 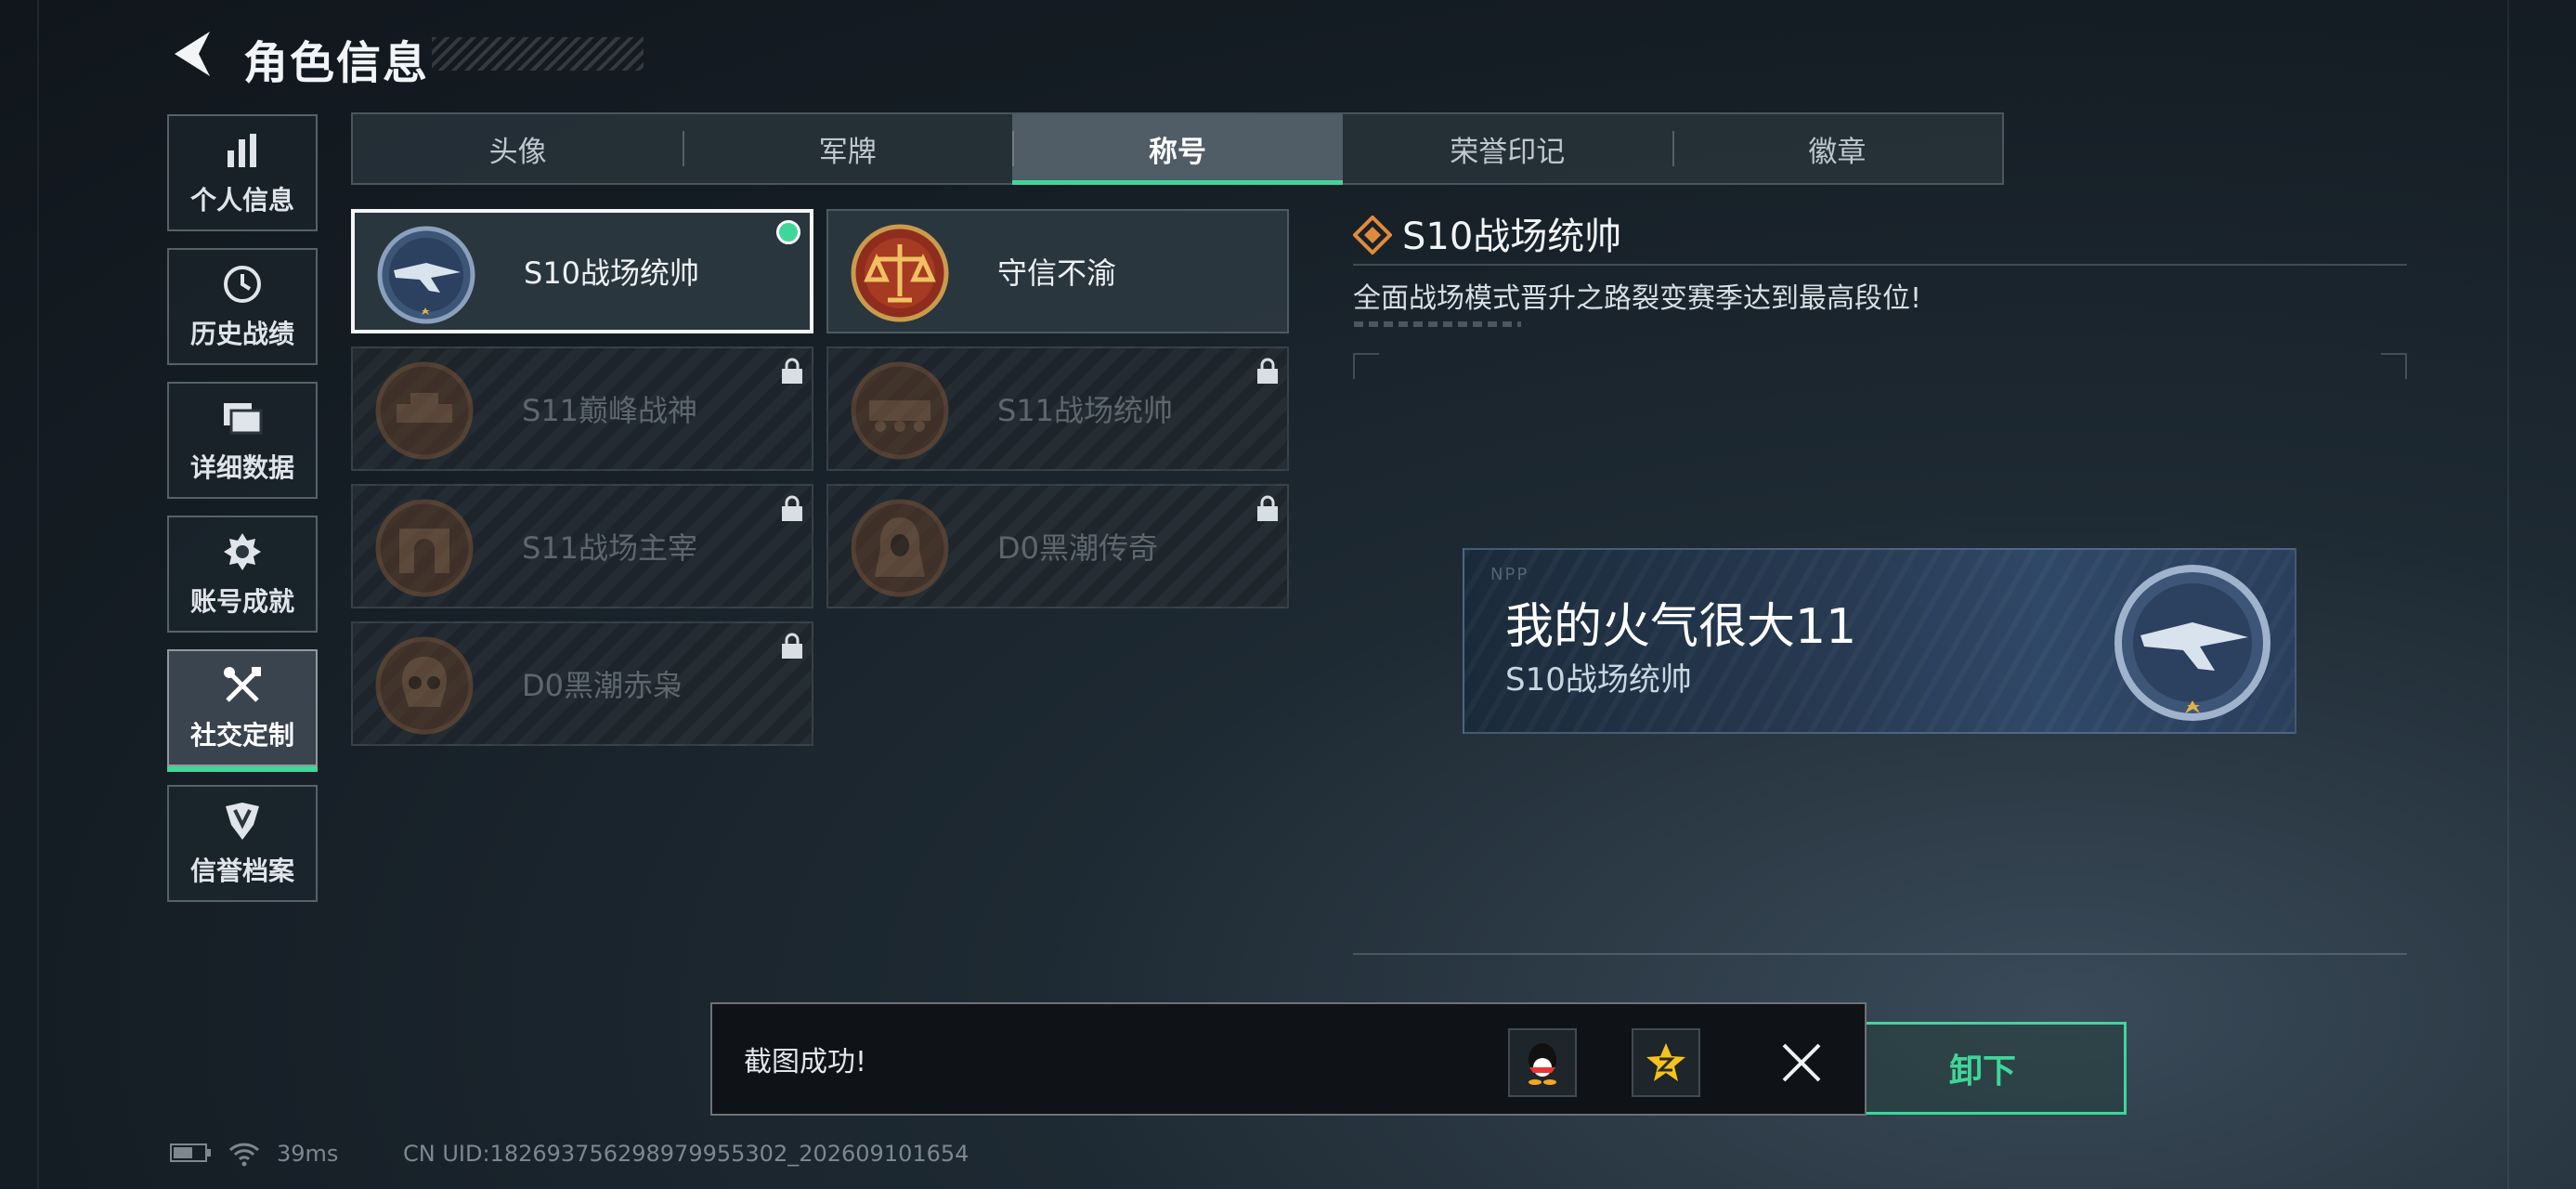 I want to click on nameplate-card: NPP 我的火气很大11 S10战场统帅, so click(x=1880, y=641).